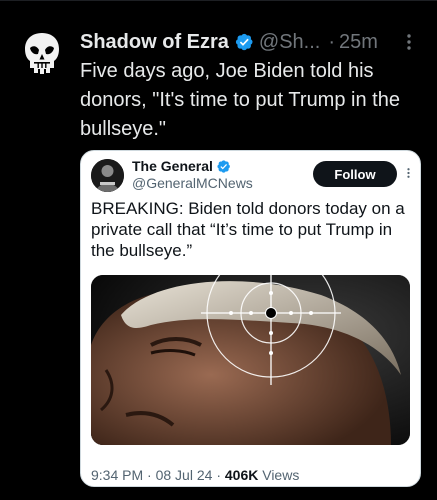 The image size is (437, 500). I want to click on tweet-header: Shadow of Ezra @Sh... · 25m, so click(252, 42).